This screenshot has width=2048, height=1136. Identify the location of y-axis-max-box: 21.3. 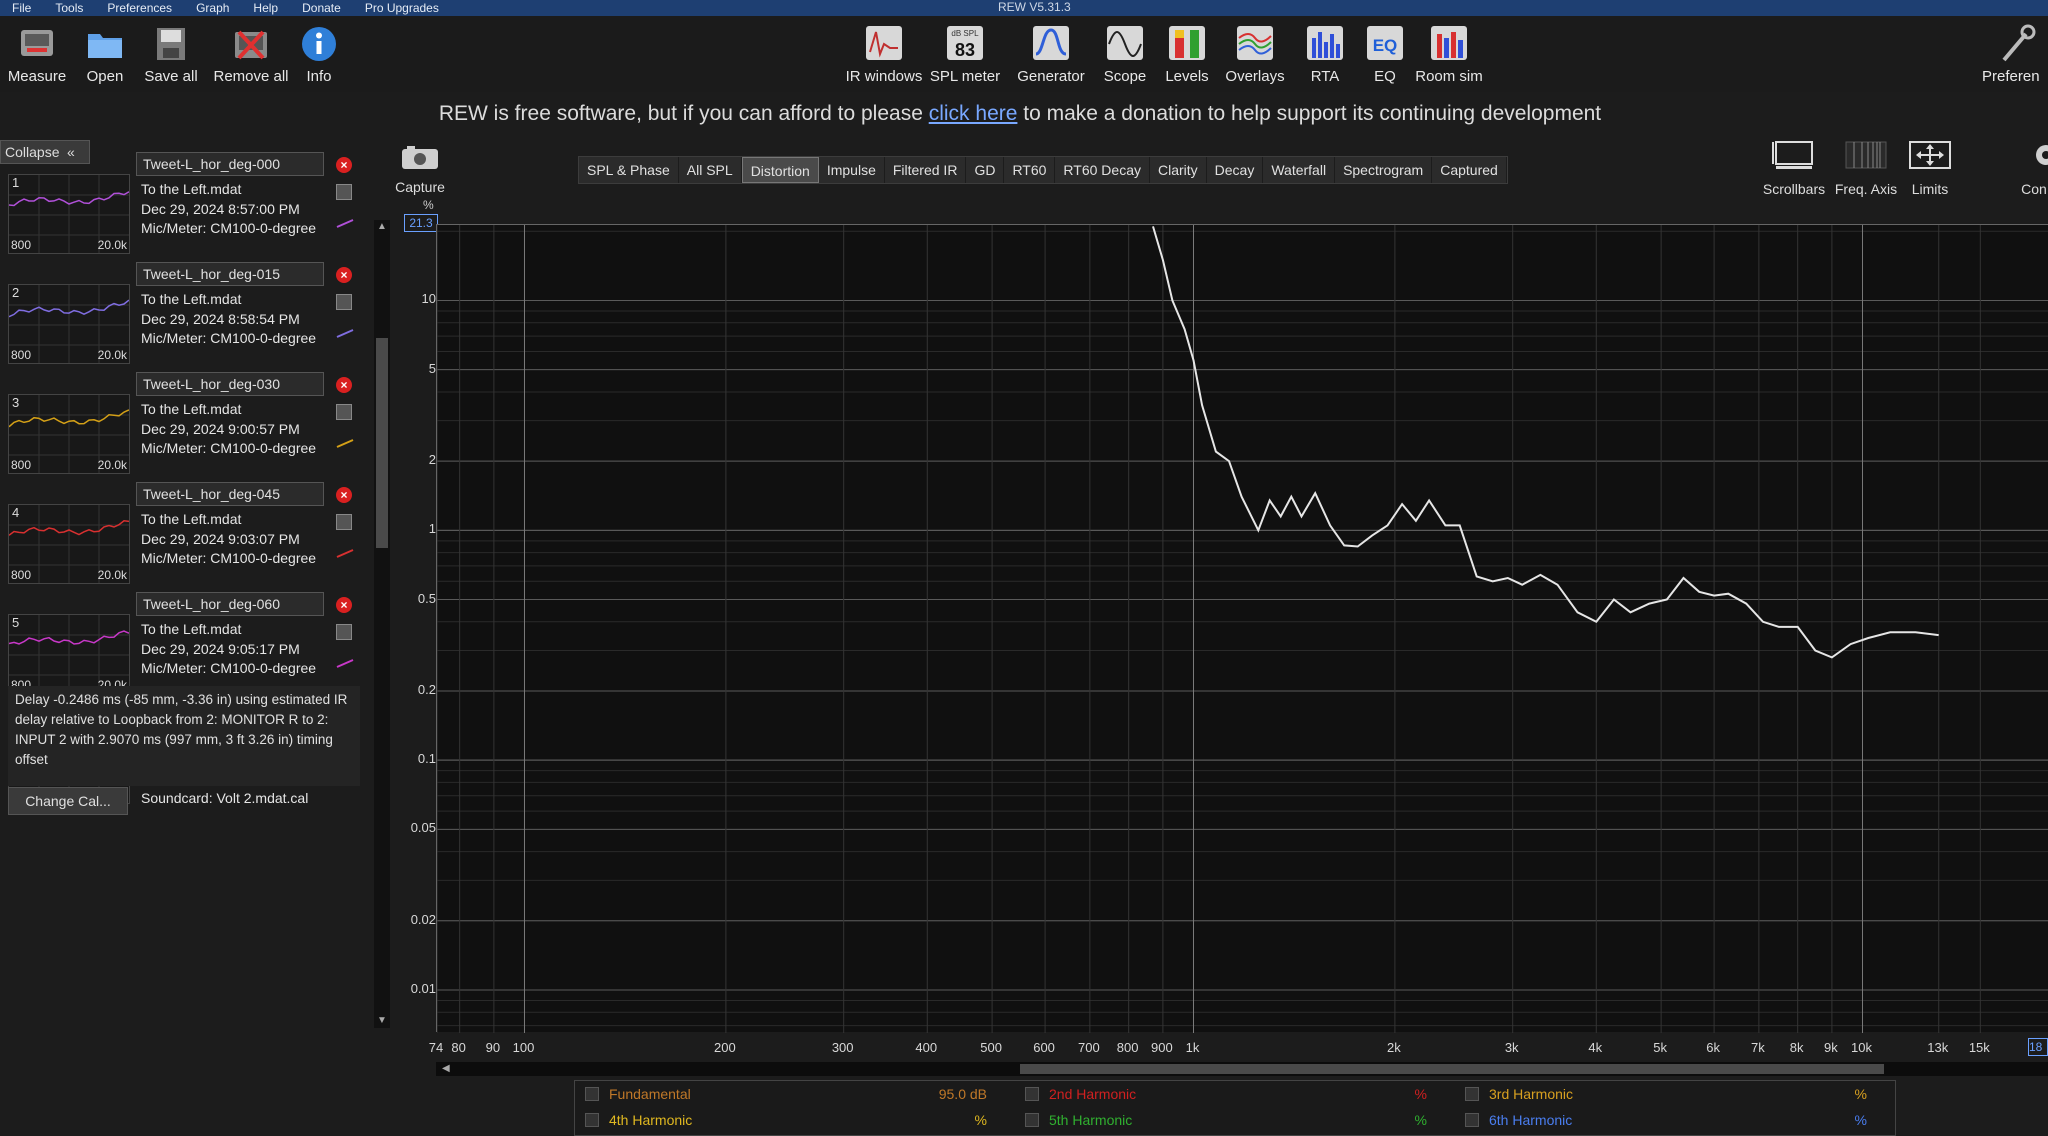
(421, 223).